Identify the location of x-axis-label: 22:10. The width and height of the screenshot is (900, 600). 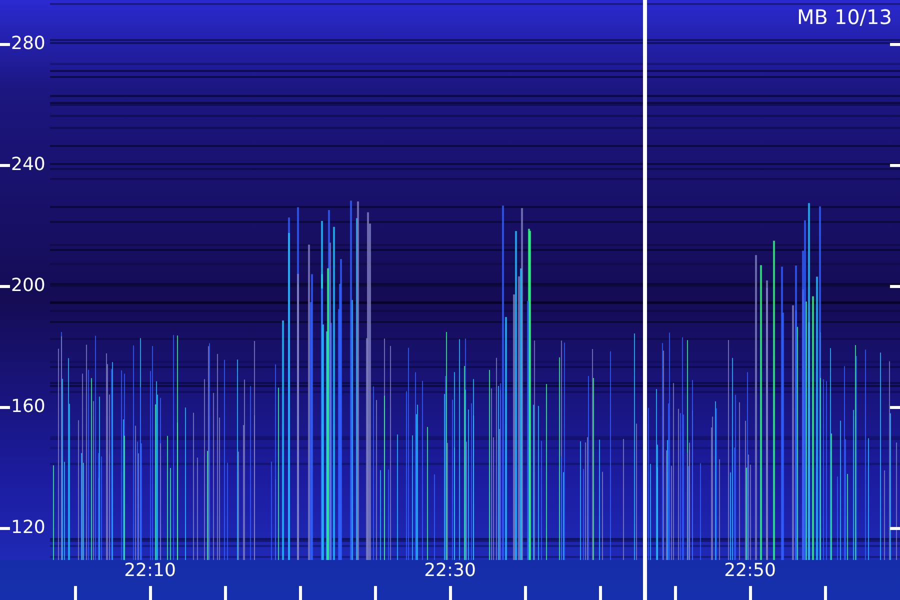
(150, 571).